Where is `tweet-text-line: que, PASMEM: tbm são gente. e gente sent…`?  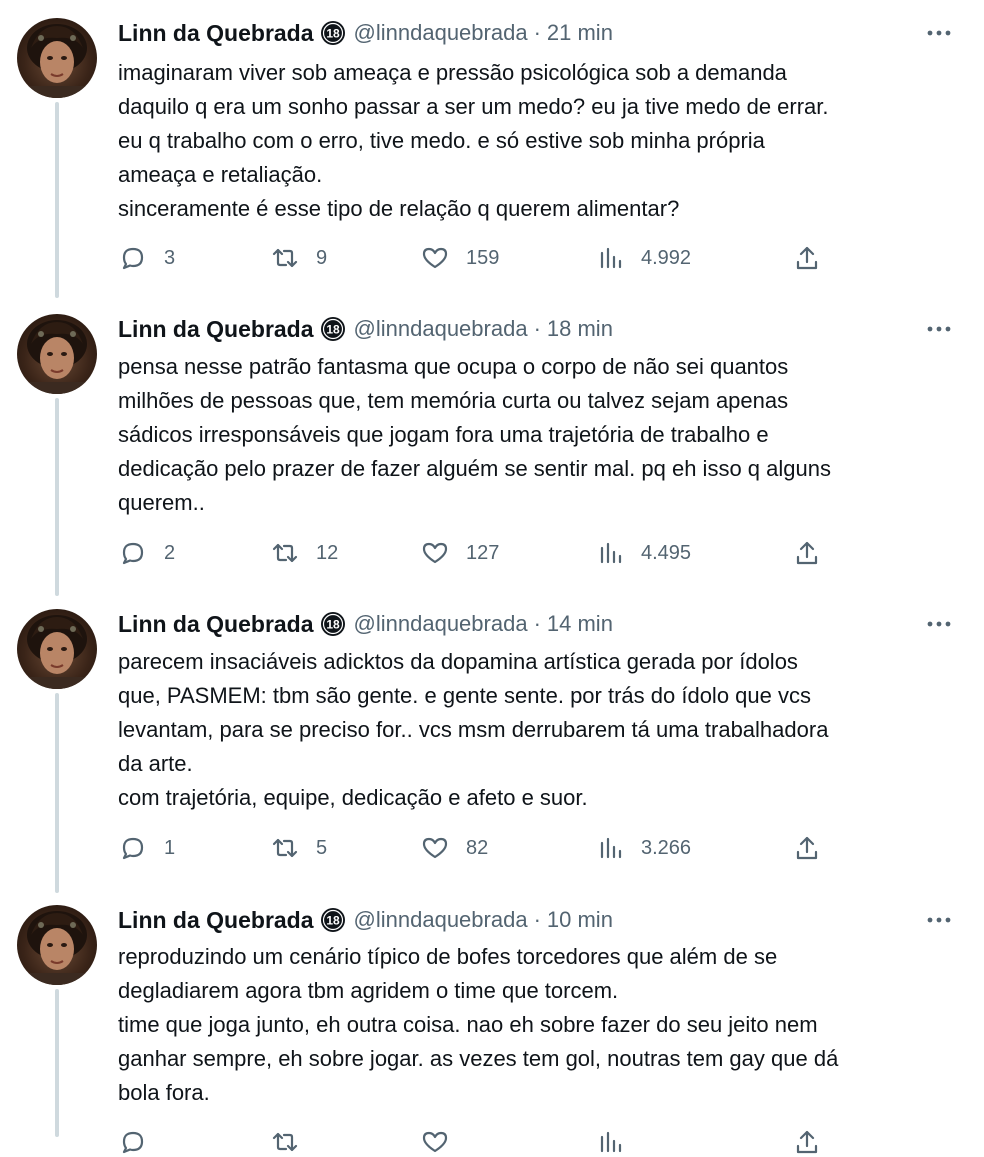 tweet-text-line: que, PASMEM: tbm são gente. e gente sent… is located at coordinates (464, 695).